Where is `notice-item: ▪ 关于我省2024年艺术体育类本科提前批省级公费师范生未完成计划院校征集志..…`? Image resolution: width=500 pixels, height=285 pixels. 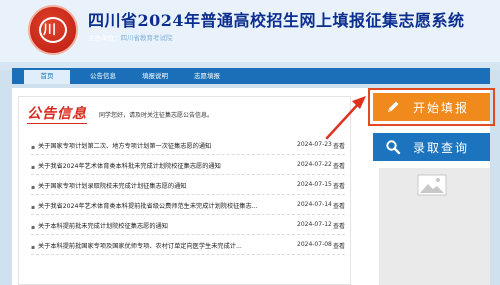 notice-item: ▪ 关于我省2024年艺术体育类本科提前批省级公费师范生未完成计划院校征集志..… is located at coordinates (188, 206).